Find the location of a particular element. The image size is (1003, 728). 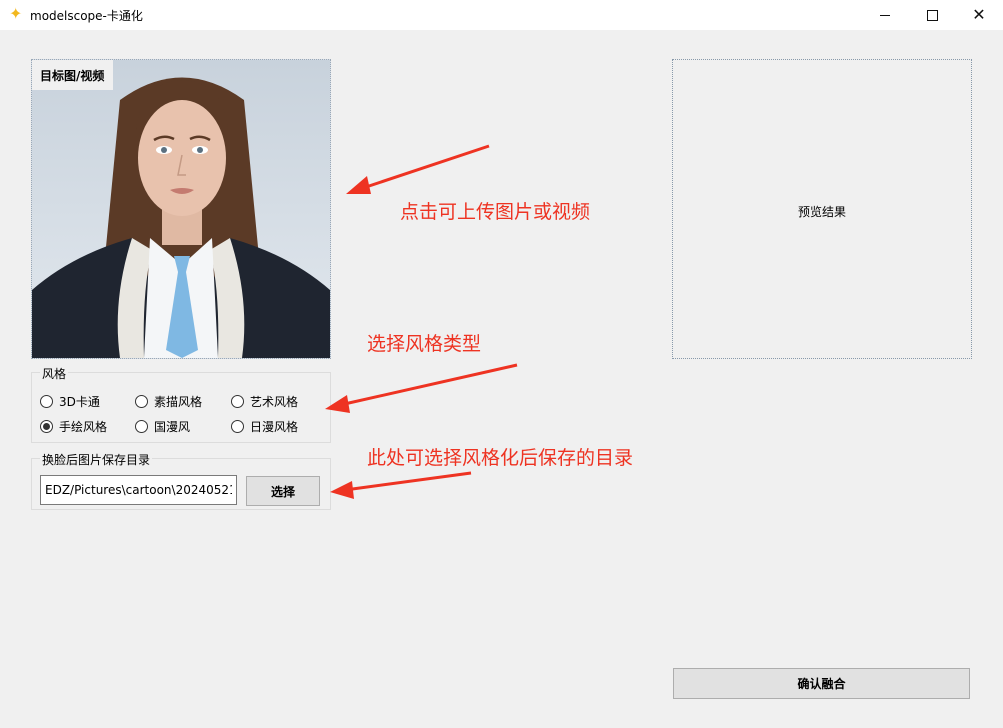

annotation-style: 选择风格类型 is located at coordinates (424, 344).